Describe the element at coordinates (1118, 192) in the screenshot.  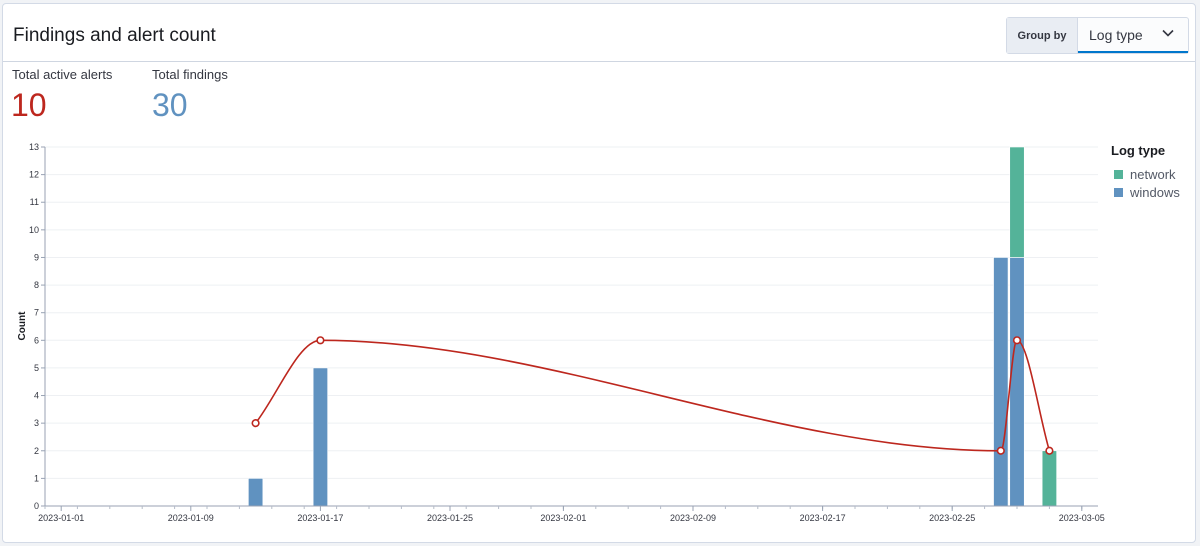
I see `legend-swatch-windows` at that location.